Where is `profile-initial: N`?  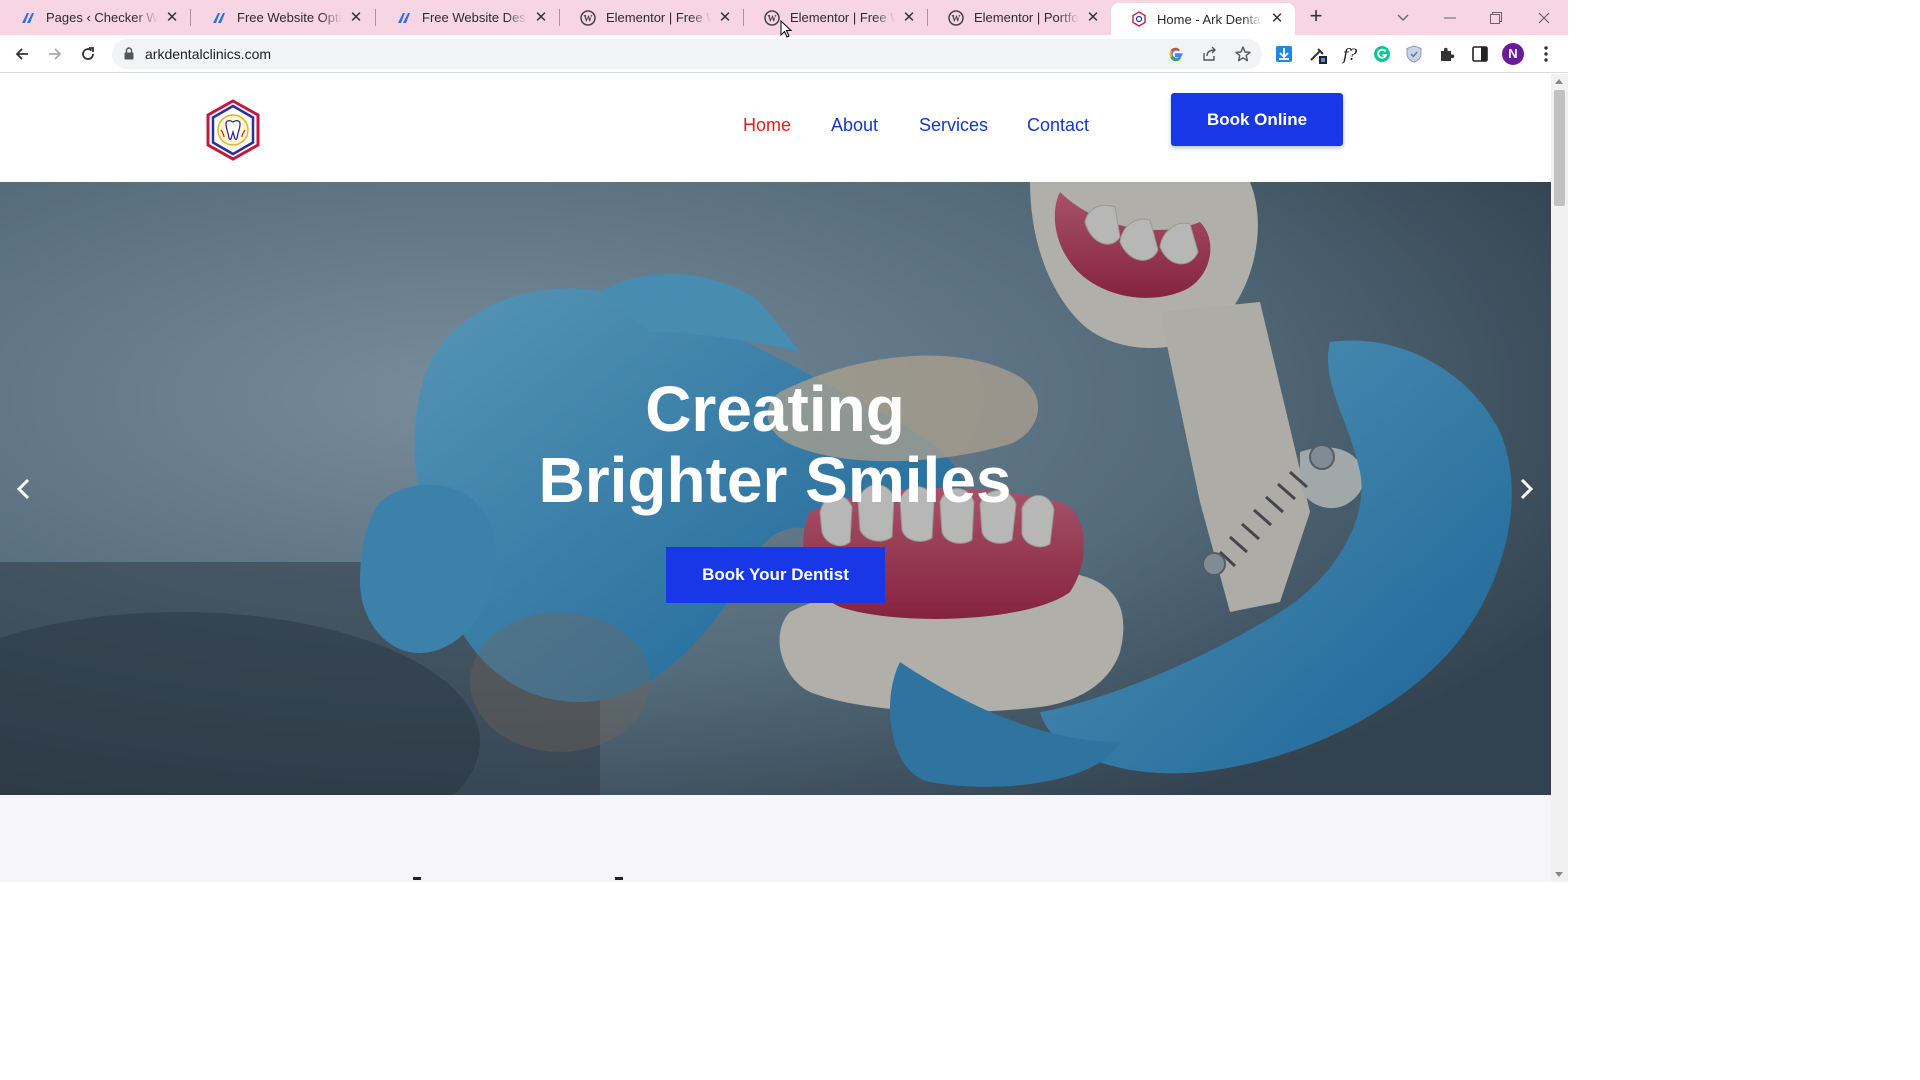
profile-initial: N is located at coordinates (1513, 53).